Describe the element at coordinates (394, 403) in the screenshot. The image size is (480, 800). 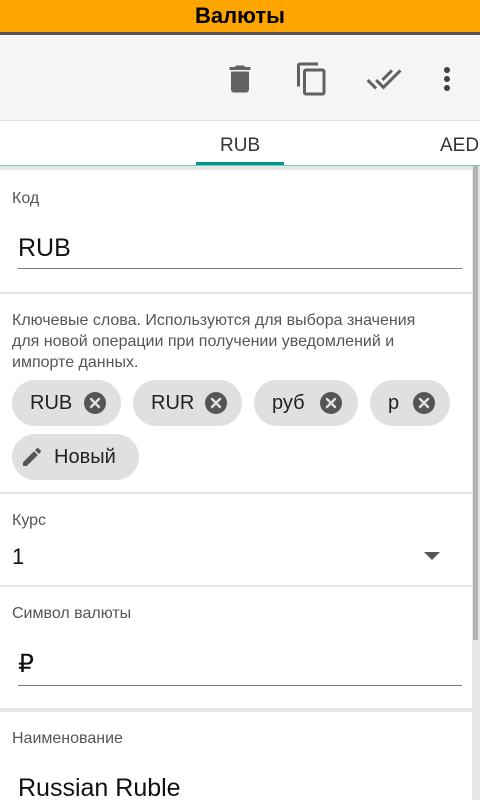
I see `chip-label: р` at that location.